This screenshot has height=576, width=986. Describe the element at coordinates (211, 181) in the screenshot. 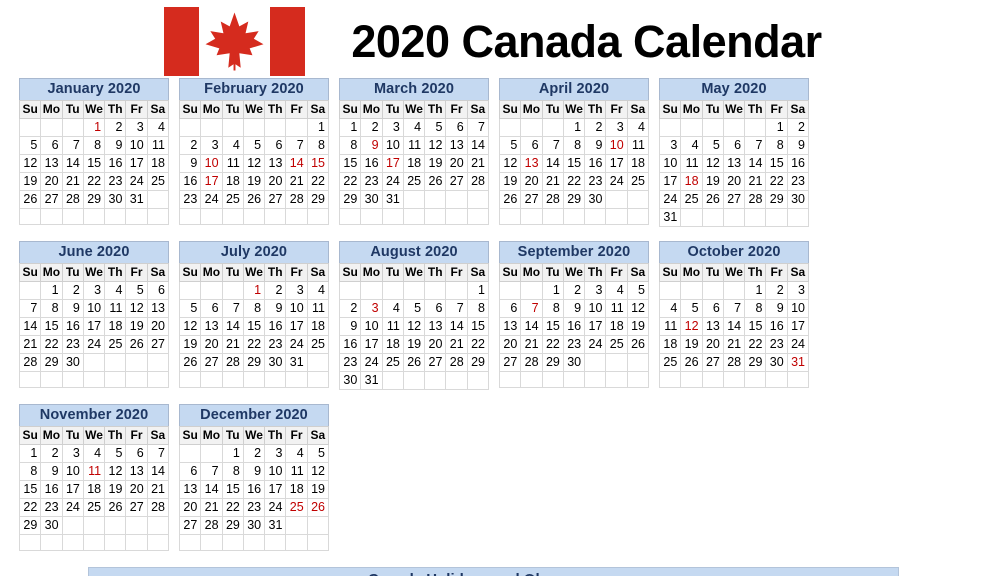

I see `day-cell-holiday: 17` at that location.